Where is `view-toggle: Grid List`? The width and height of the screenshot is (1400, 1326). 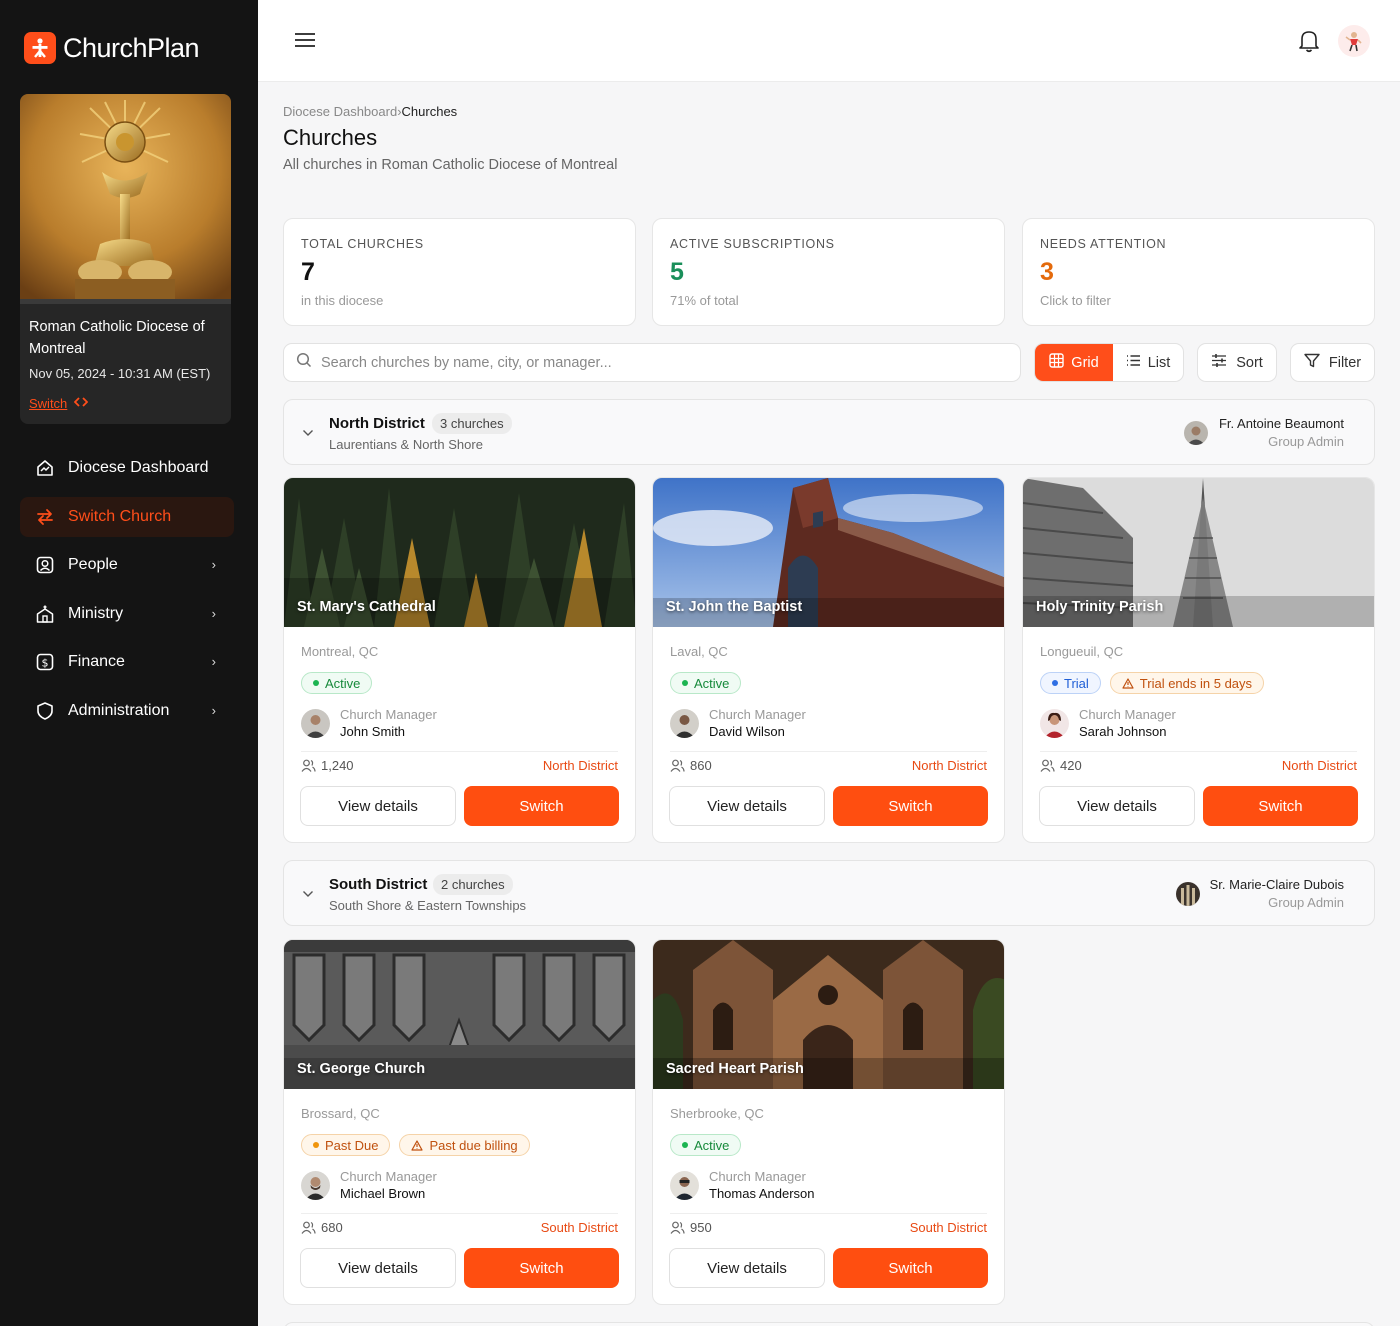
view-toggle: Grid List is located at coordinates (1109, 362).